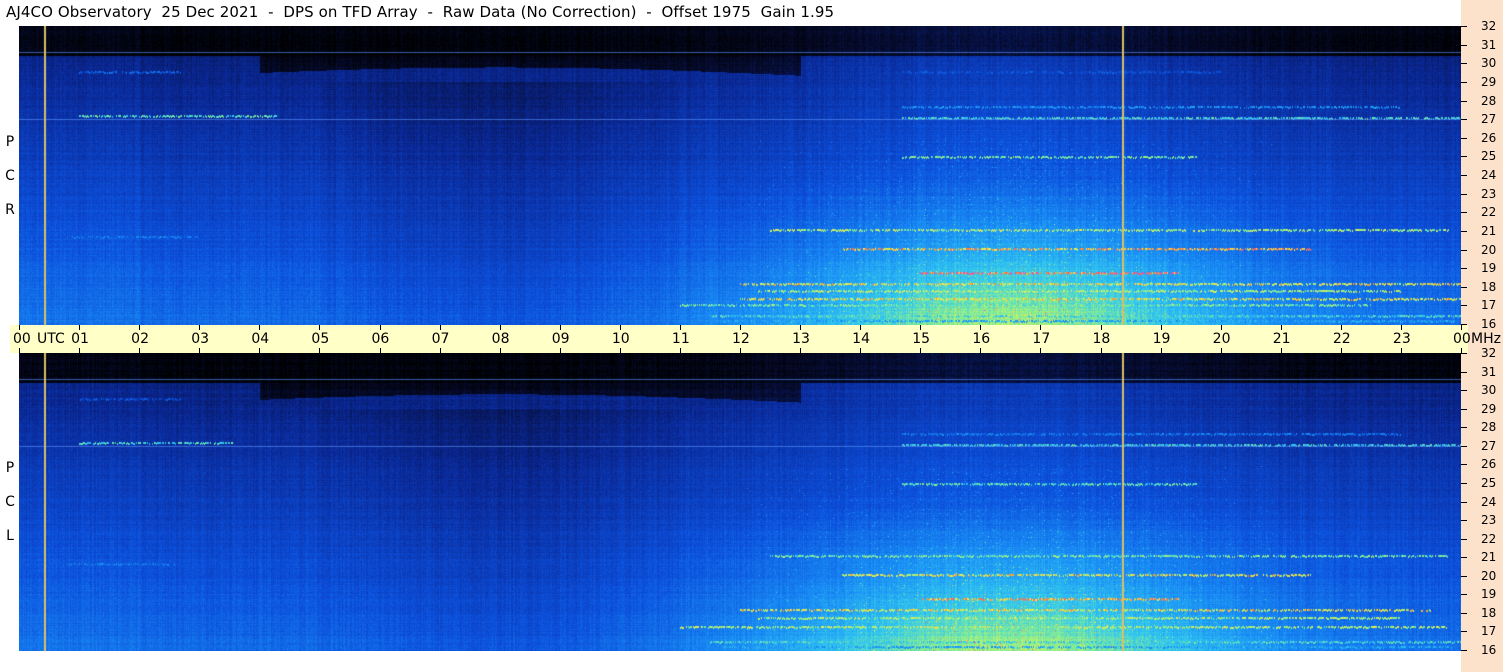 Image resolution: width=1503 pixels, height=672 pixels. I want to click on utc-tick-label: 21, so click(1281, 339).